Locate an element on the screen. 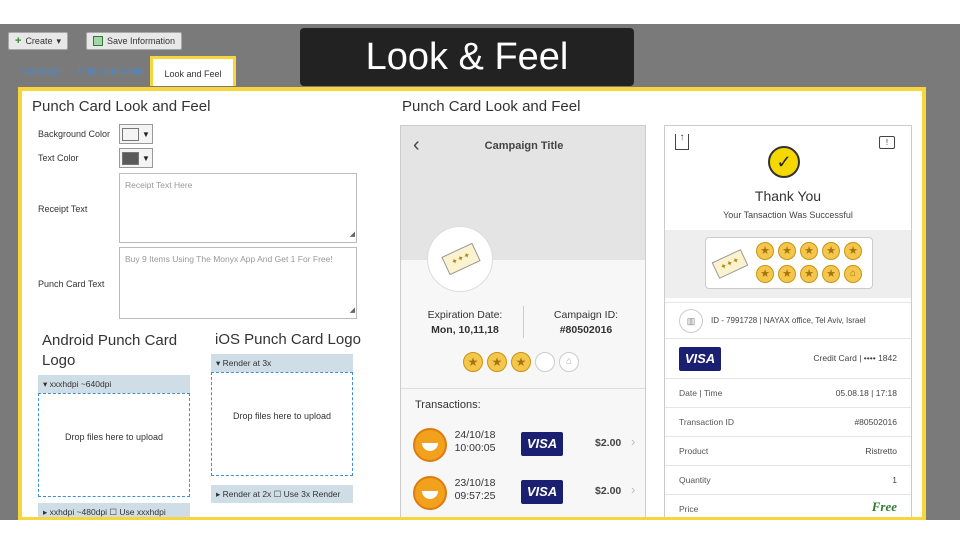 This screenshot has height=540, width=960. feedback-icon: ! is located at coordinates (887, 142).